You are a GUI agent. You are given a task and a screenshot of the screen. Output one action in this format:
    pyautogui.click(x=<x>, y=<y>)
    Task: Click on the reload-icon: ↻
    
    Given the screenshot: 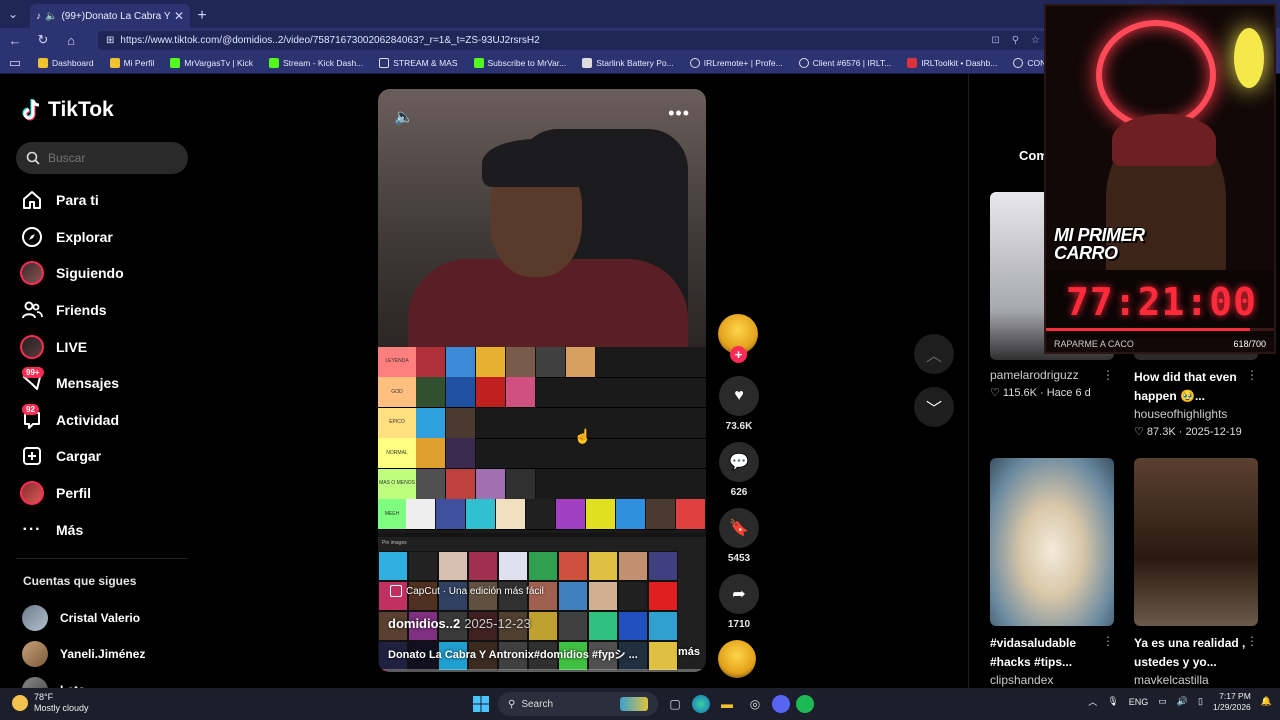 What is the action you would take?
    pyautogui.click(x=43, y=40)
    